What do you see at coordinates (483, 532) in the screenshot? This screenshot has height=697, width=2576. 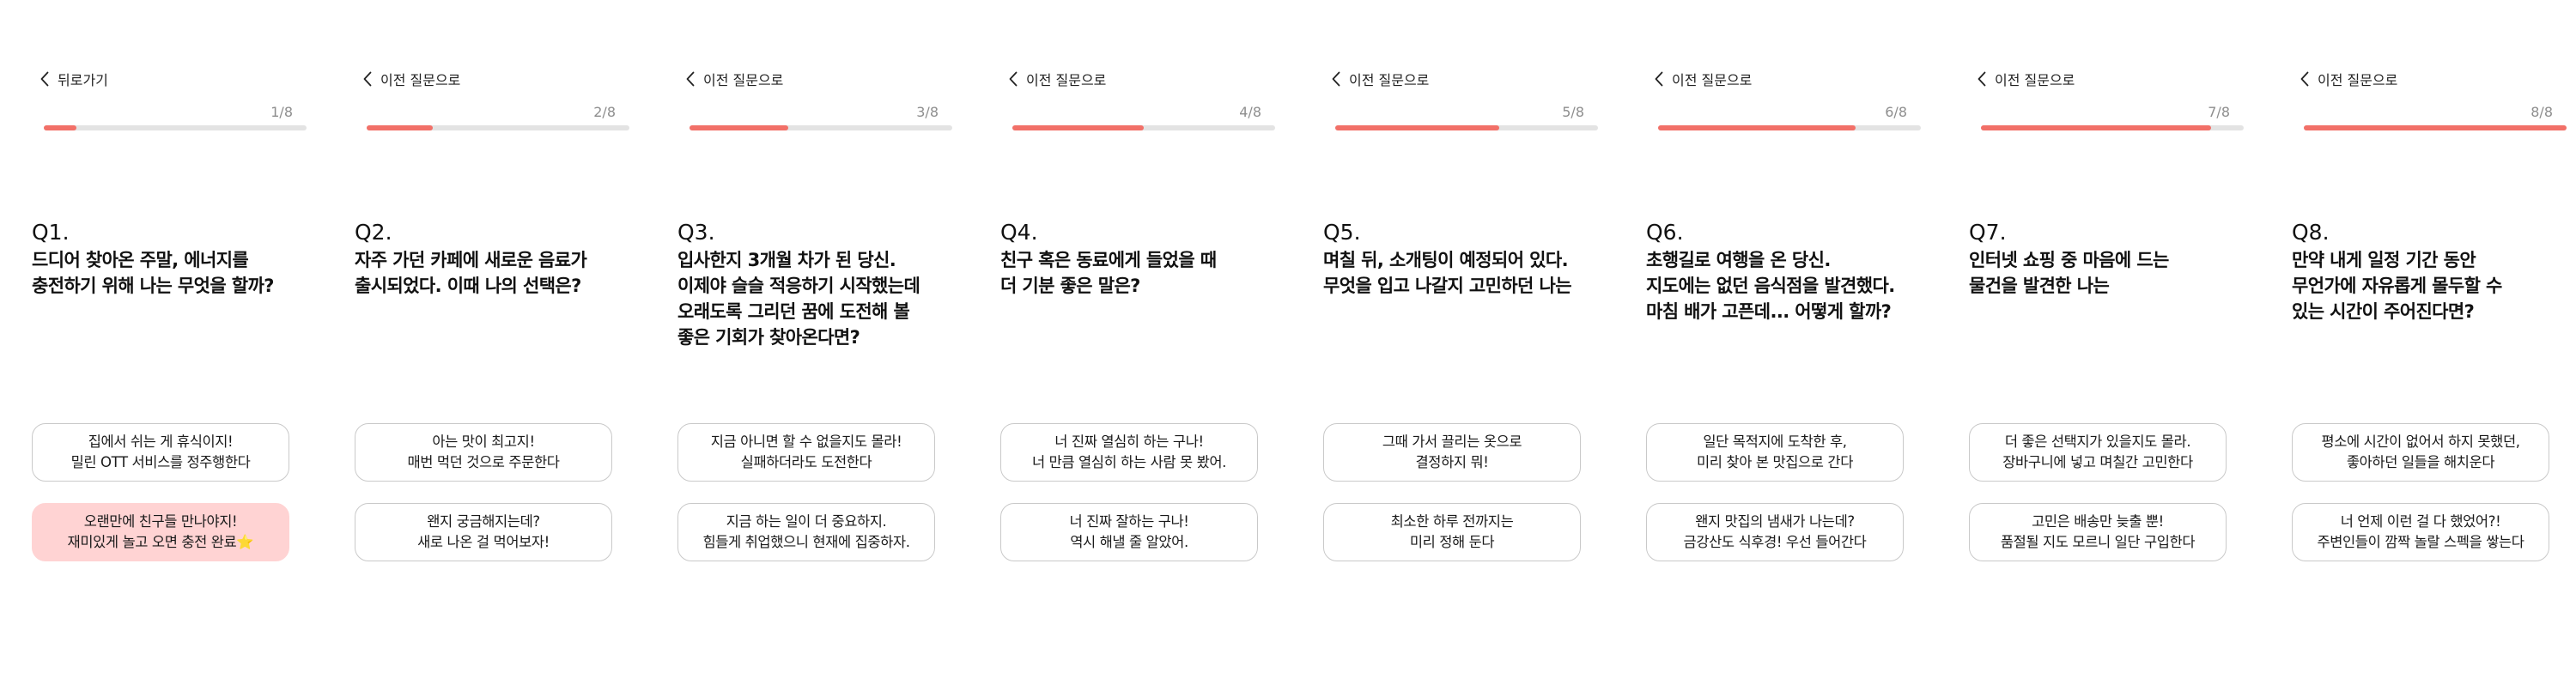 I see `answer-option-b: 왠지 궁금해지는데? 새로 나온 걸 먹어보자!` at bounding box center [483, 532].